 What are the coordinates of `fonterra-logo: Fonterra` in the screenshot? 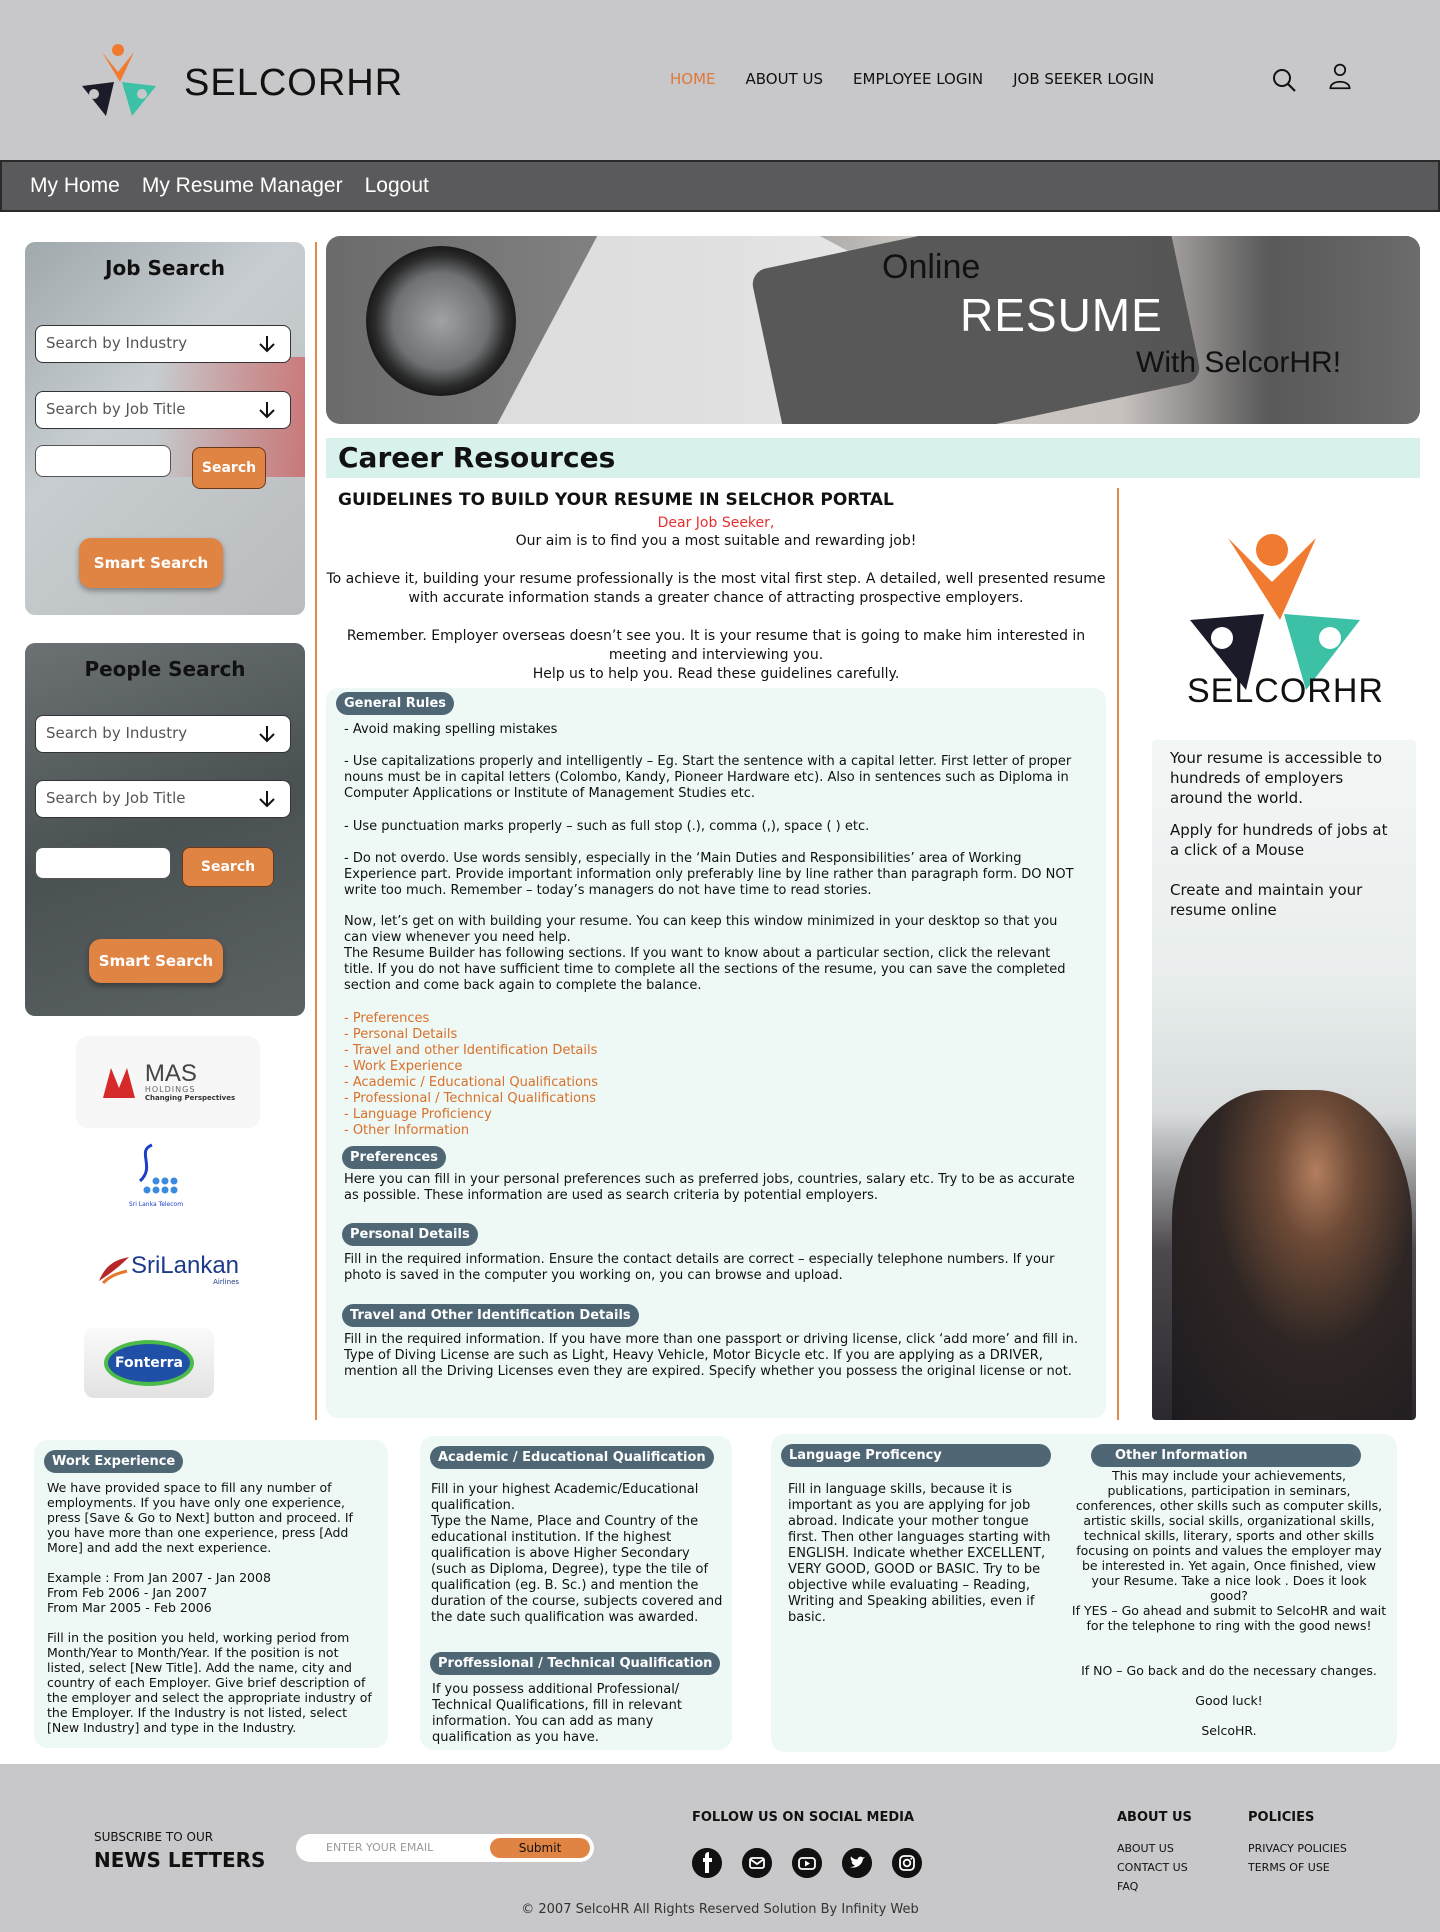 It's located at (149, 1363).